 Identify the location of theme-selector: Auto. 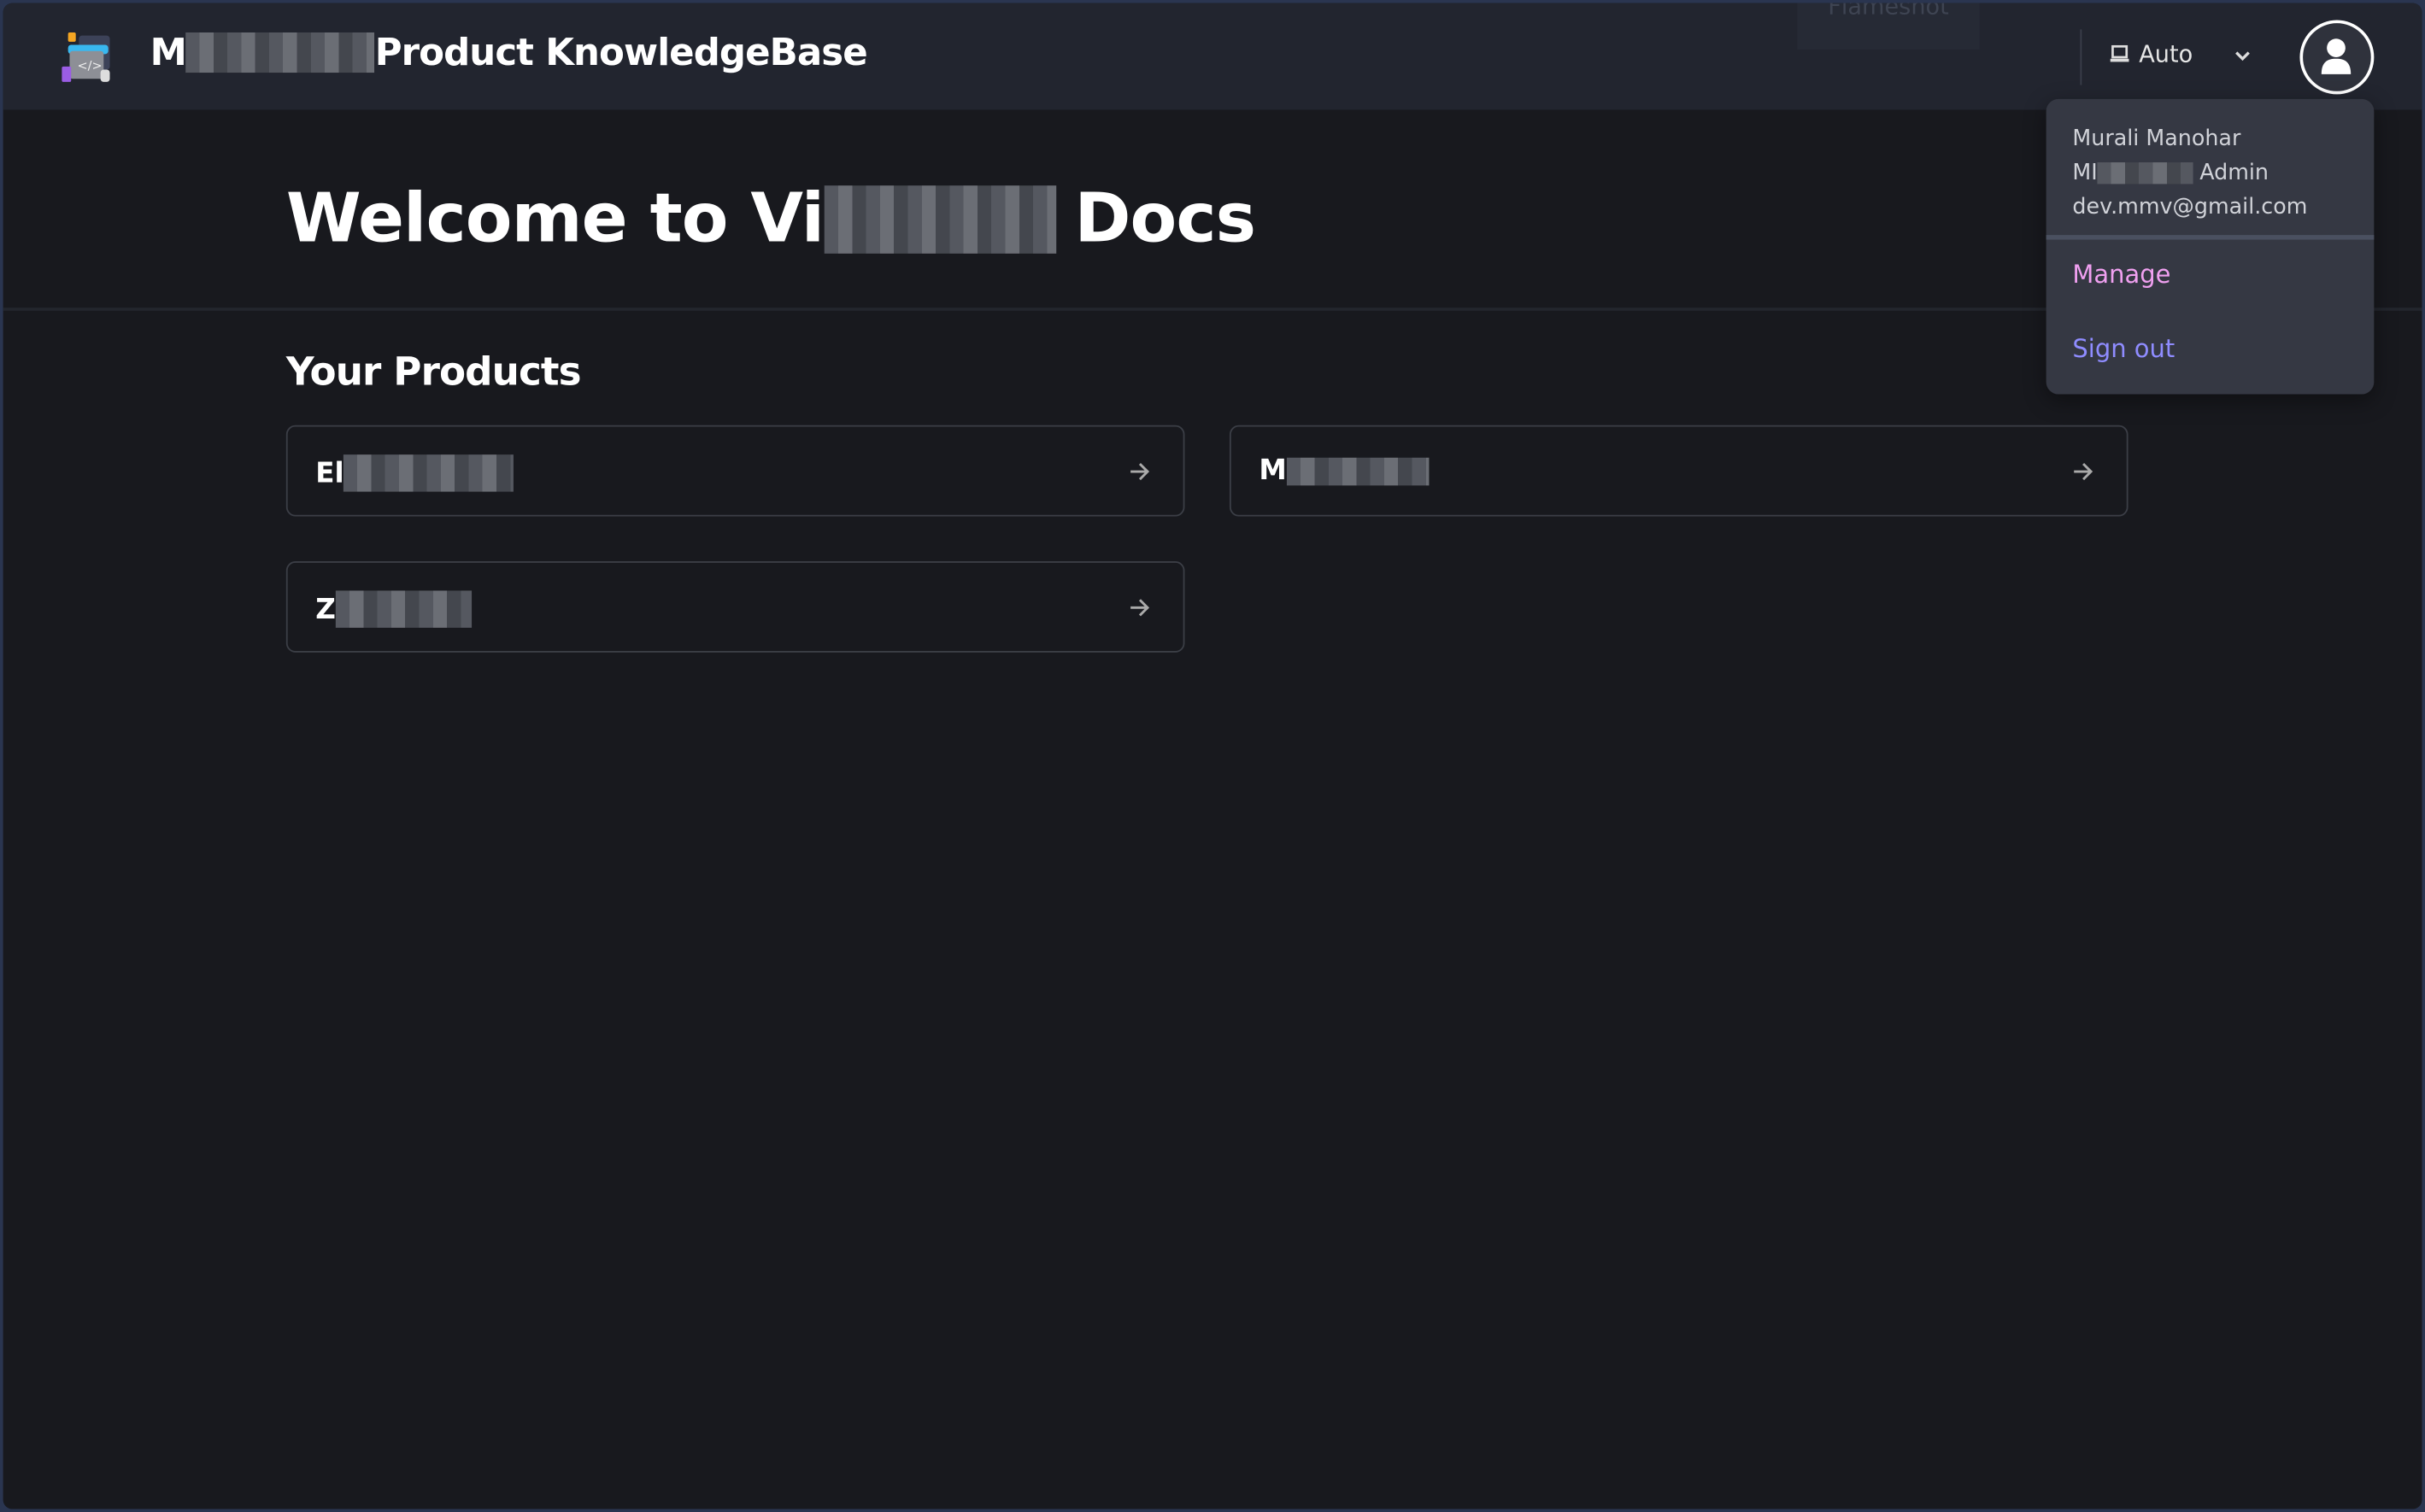
(2152, 54).